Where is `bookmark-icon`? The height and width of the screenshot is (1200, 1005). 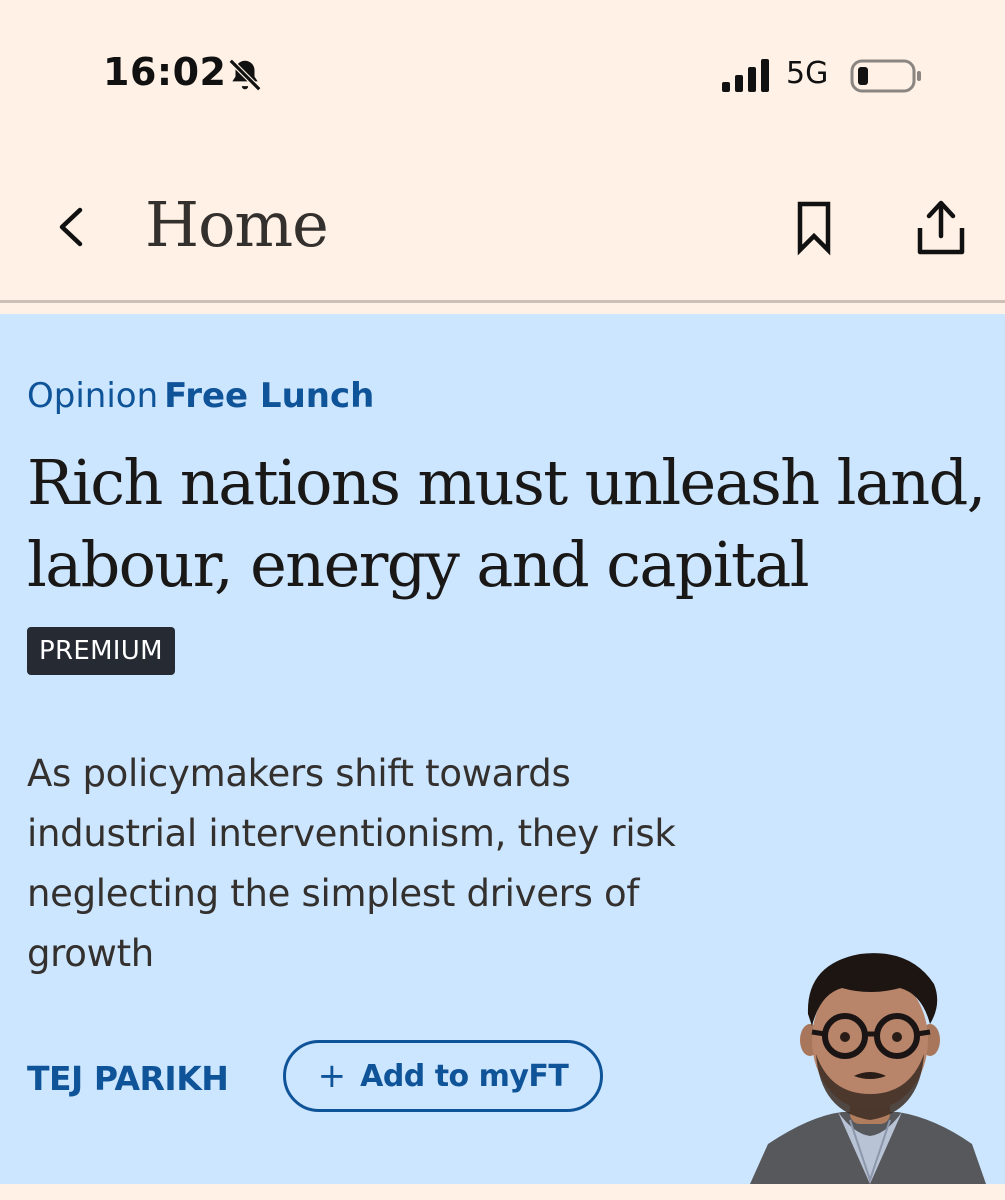
bookmark-icon is located at coordinates (814, 228).